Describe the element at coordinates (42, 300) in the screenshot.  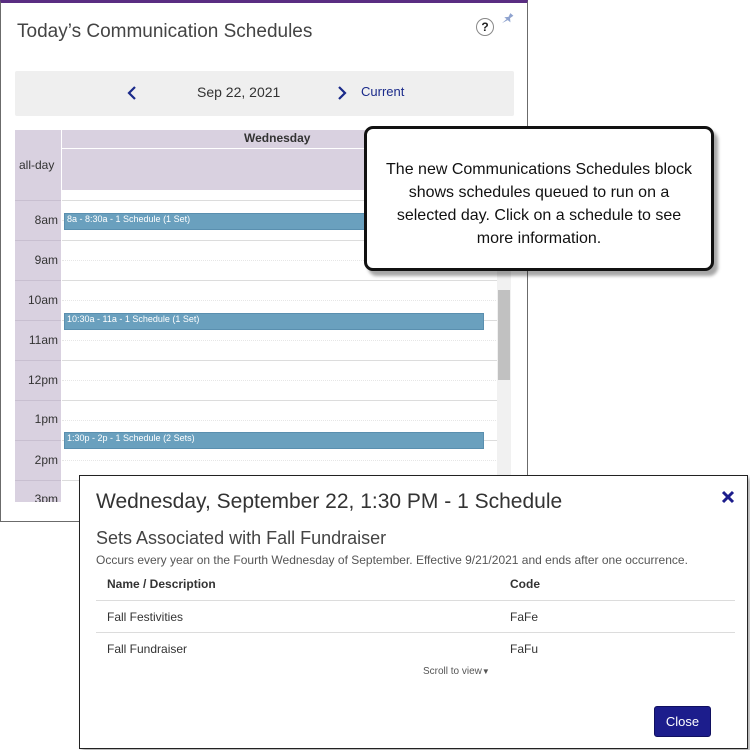
I see `time-label: 10am` at that location.